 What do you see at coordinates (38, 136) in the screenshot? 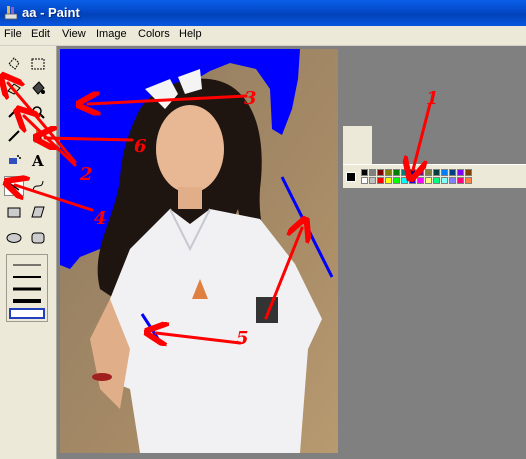
I see `brush-icon` at bounding box center [38, 136].